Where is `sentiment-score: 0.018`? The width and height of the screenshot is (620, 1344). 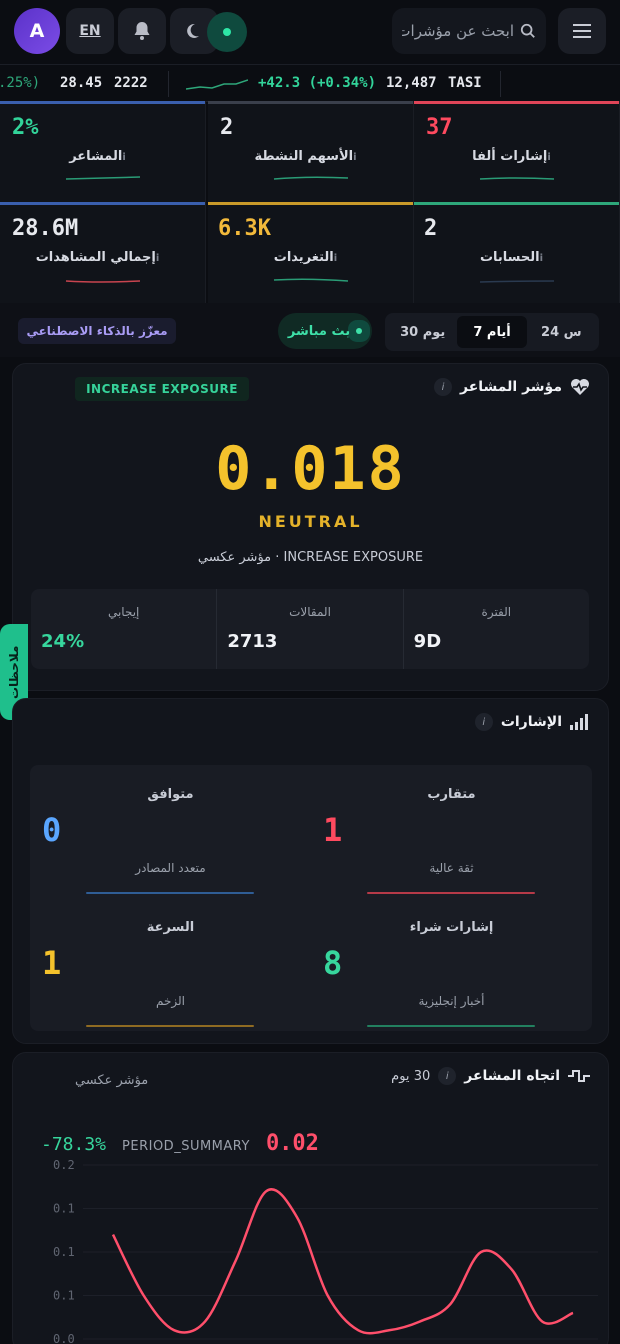
sentiment-score: 0.018 is located at coordinates (310, 469).